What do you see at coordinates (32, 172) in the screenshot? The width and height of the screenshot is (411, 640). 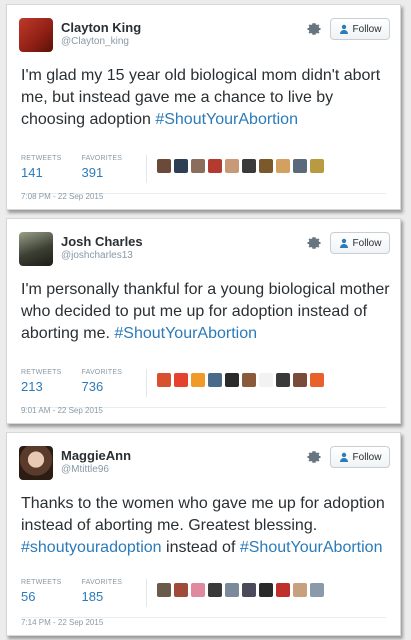 I see `retweets-count: 141` at bounding box center [32, 172].